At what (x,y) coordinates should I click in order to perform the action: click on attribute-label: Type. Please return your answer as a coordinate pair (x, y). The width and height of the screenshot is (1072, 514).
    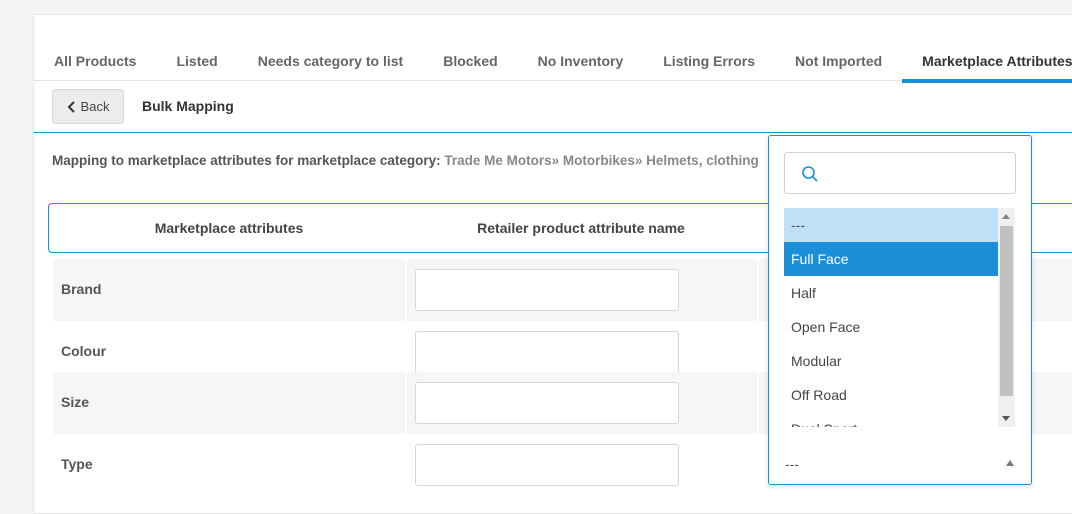
    Looking at the image, I should click on (77, 464).